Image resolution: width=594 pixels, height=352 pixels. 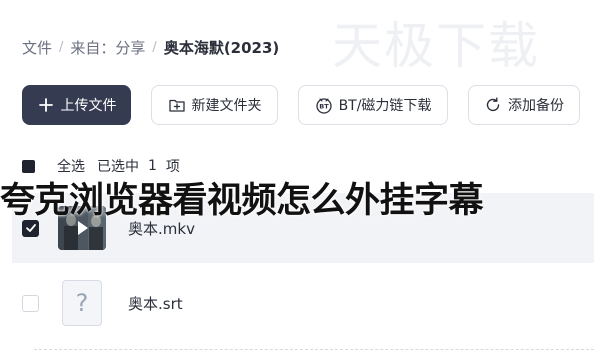 I want to click on breadcrumb: 文件 / 来自：分享 / 奥本海默(2023), so click(x=150, y=47).